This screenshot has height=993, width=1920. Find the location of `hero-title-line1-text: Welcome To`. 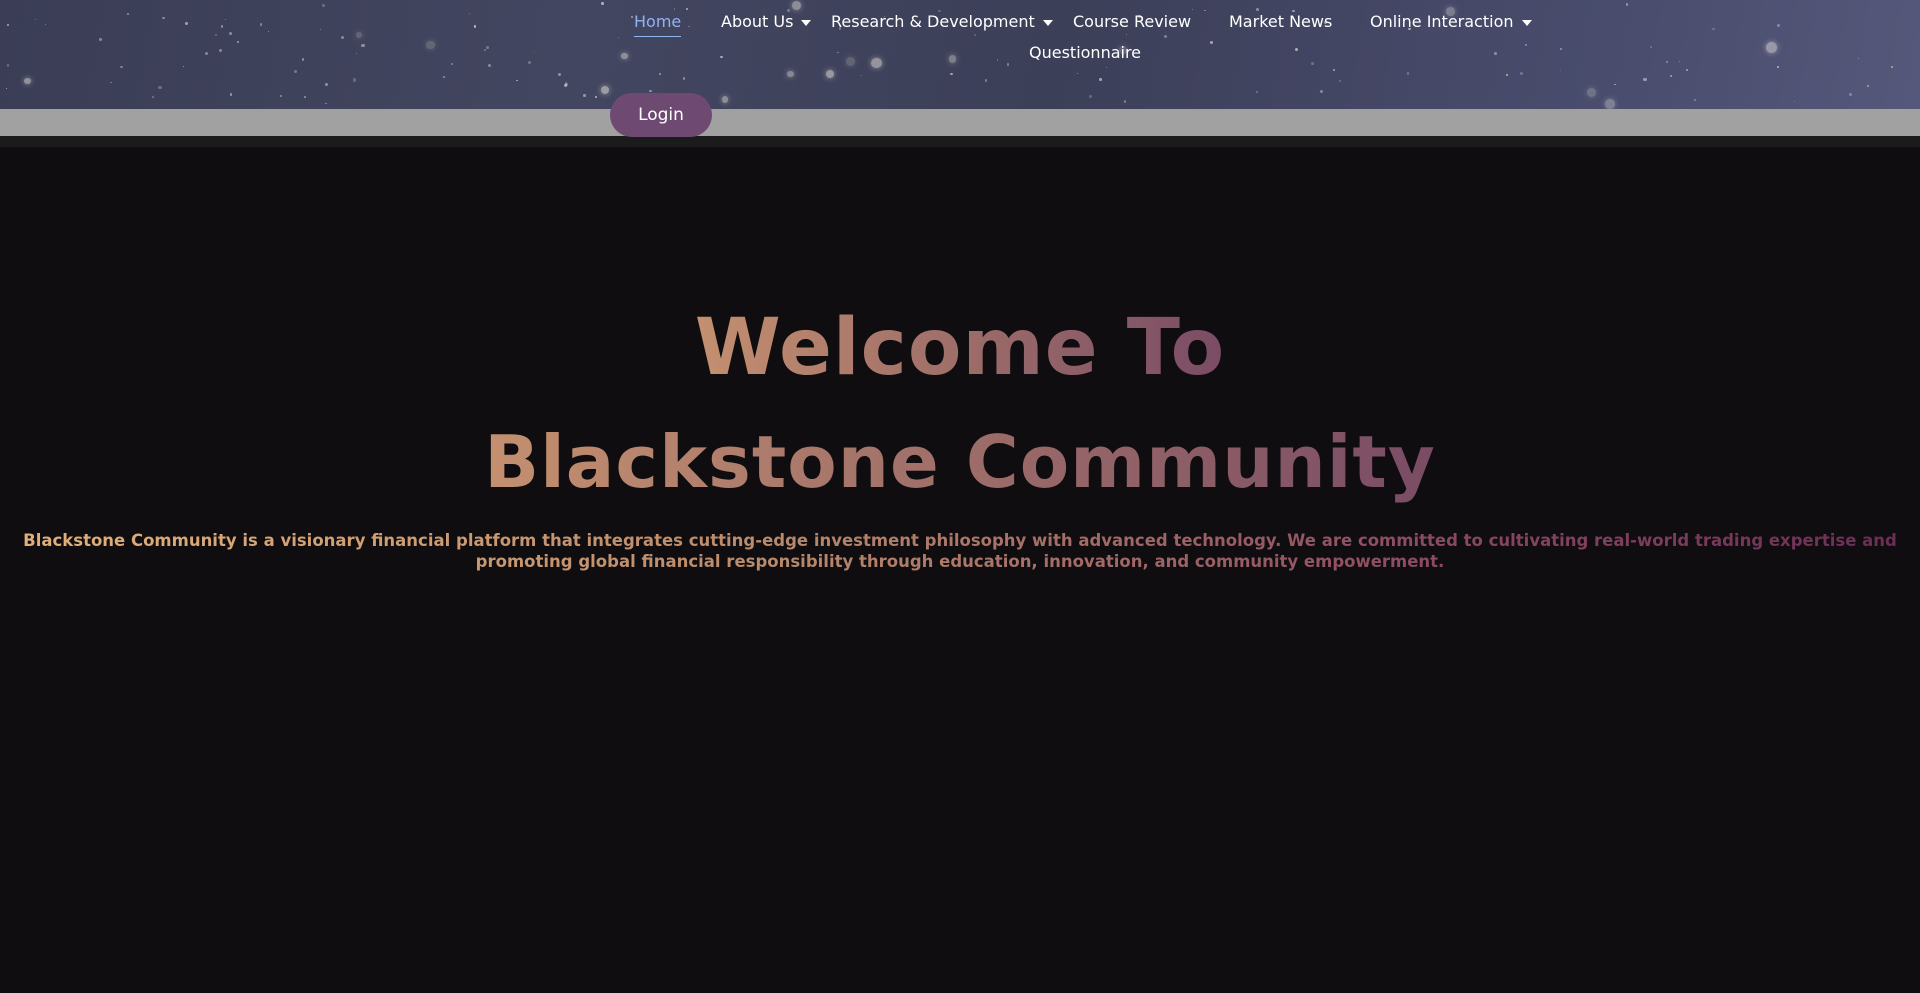

hero-title-line1-text: Welcome To is located at coordinates (960, 348).